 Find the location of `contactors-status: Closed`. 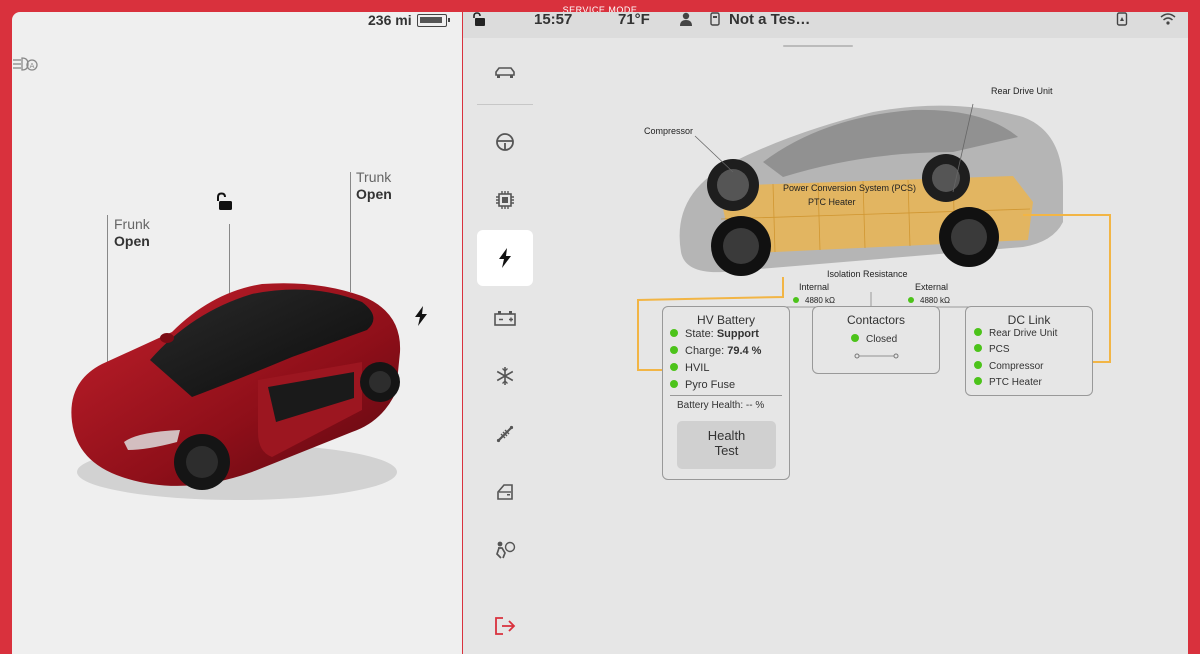

contactors-status: Closed is located at coordinates (874, 339).